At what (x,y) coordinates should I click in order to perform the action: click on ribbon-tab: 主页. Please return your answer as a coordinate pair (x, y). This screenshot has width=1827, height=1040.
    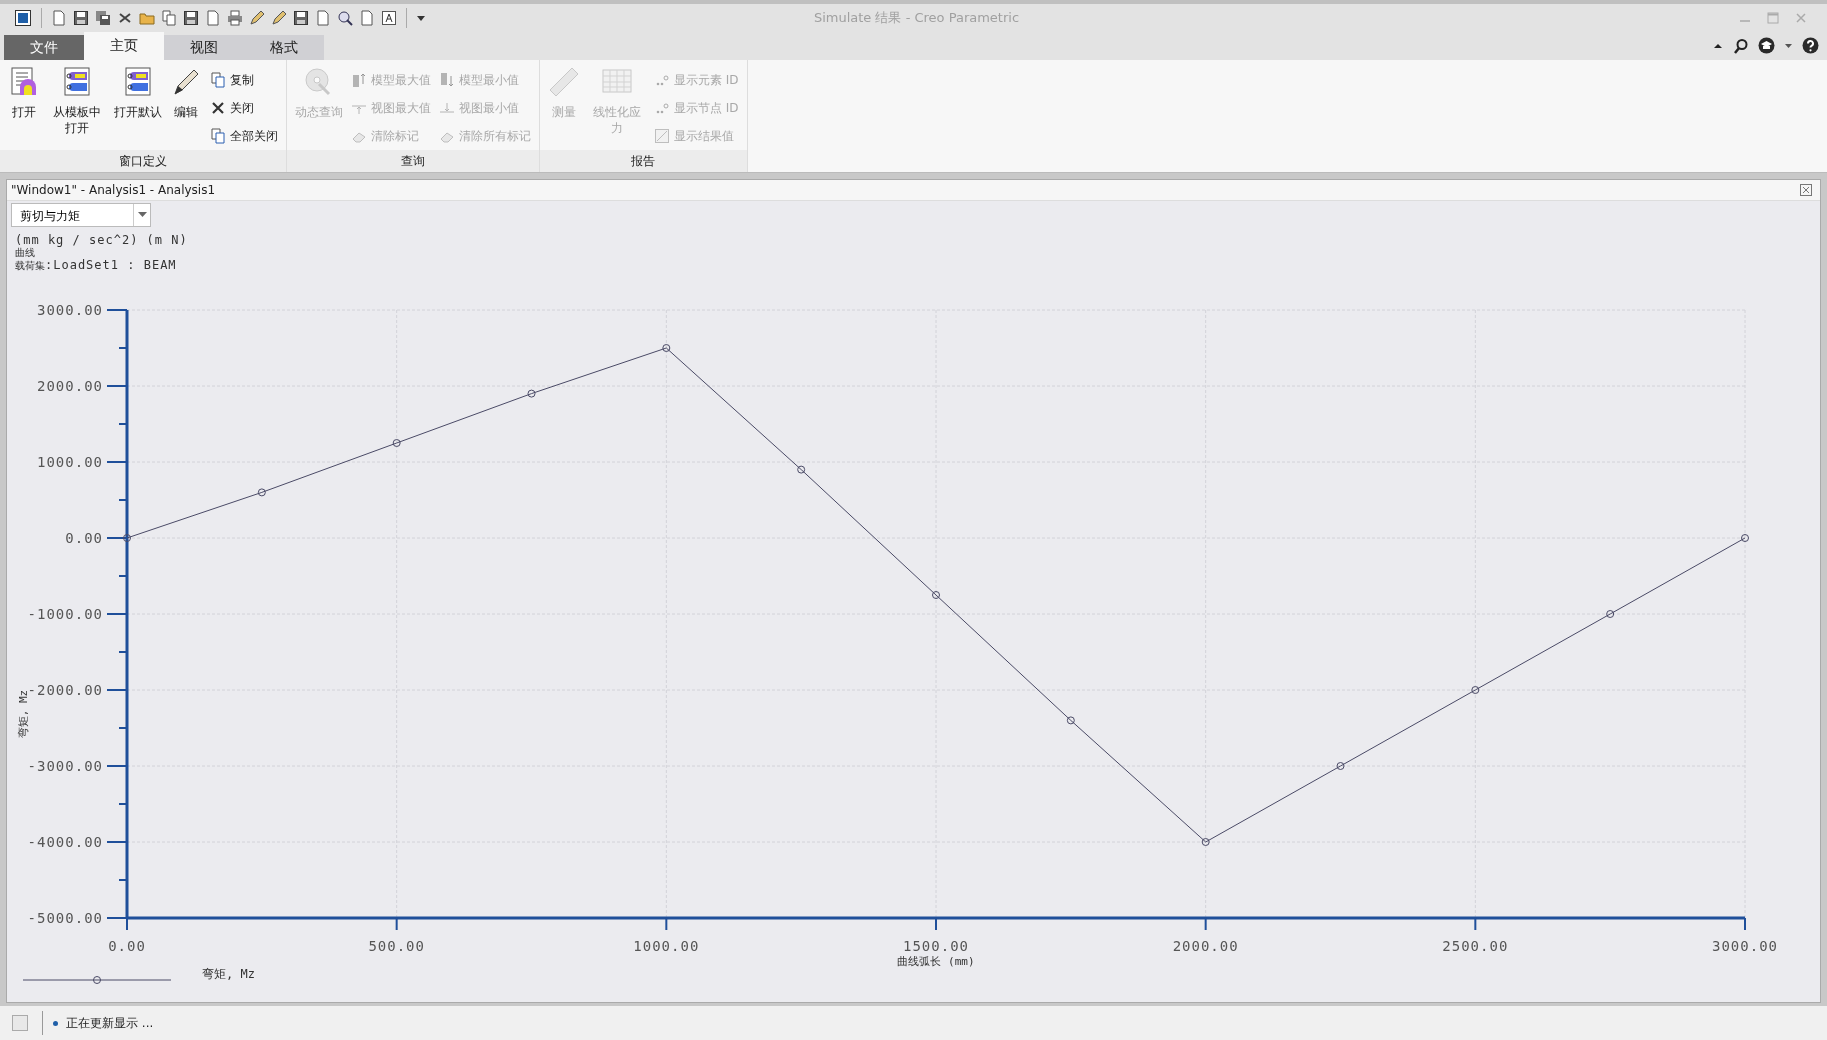
    Looking at the image, I should click on (124, 46).